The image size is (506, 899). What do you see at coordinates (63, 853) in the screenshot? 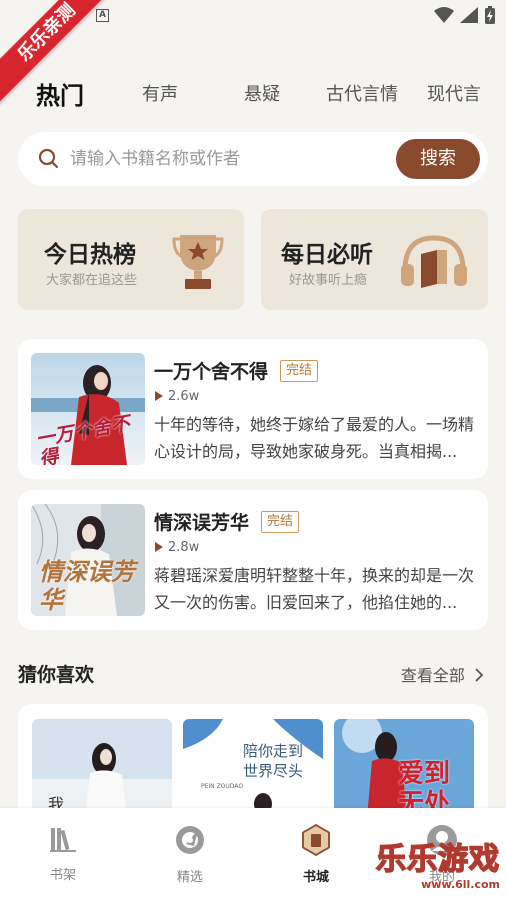
I see `nav-bookshelf: 书架` at bounding box center [63, 853].